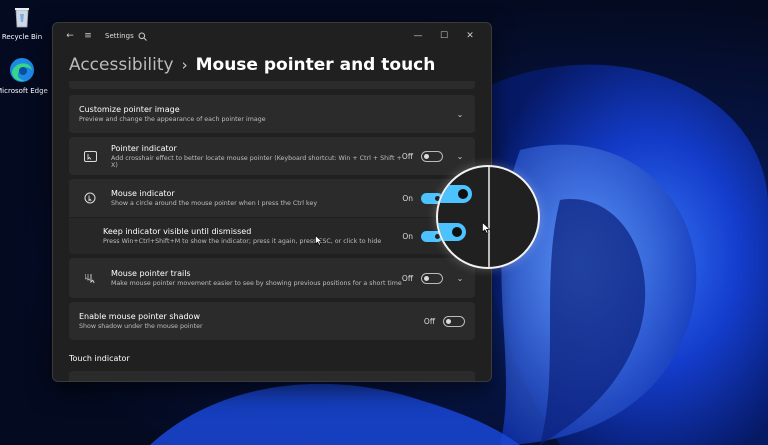 This screenshot has height=445, width=768. I want to click on edge-icon, so click(22, 70).